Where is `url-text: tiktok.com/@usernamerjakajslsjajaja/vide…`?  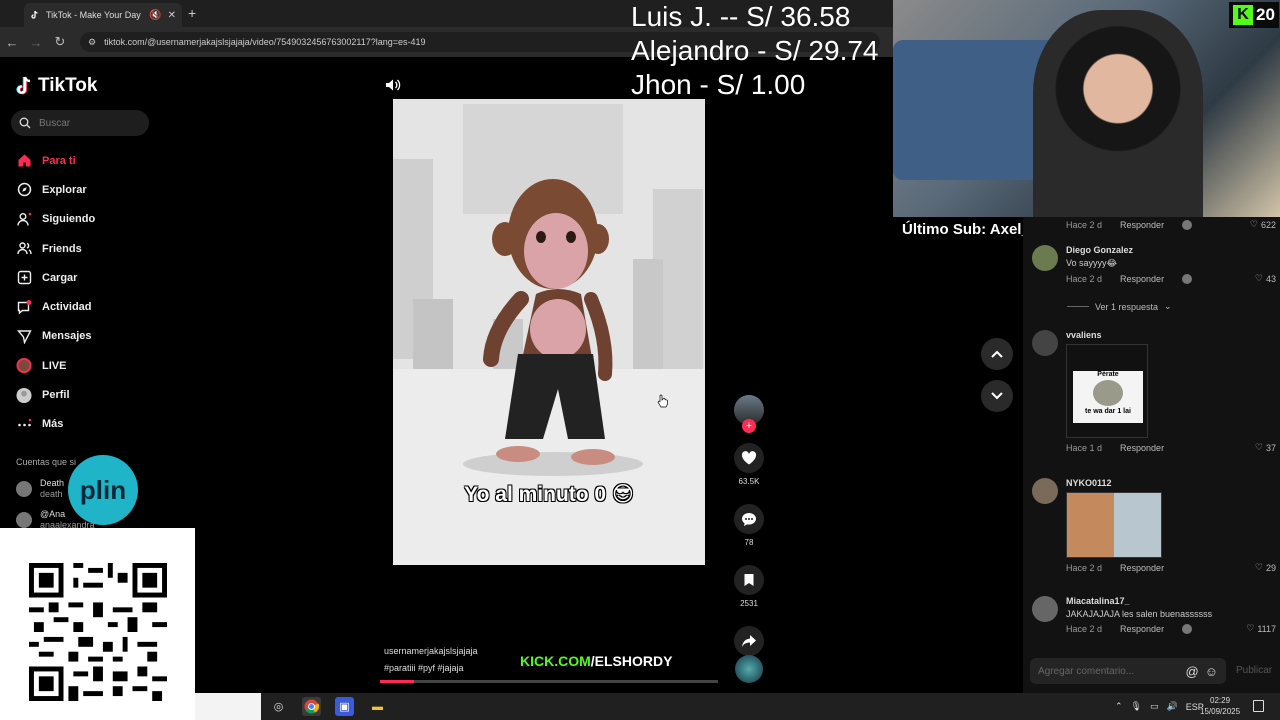
url-text: tiktok.com/@usernamerjakajslsjajaja/vide… is located at coordinates (265, 42).